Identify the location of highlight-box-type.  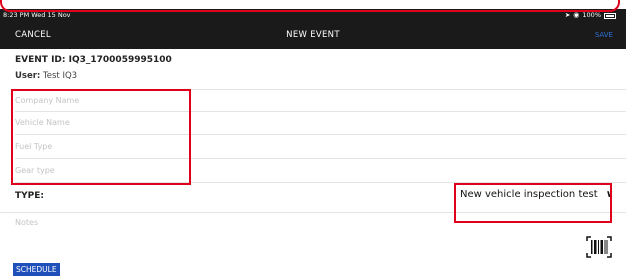
(533, 203).